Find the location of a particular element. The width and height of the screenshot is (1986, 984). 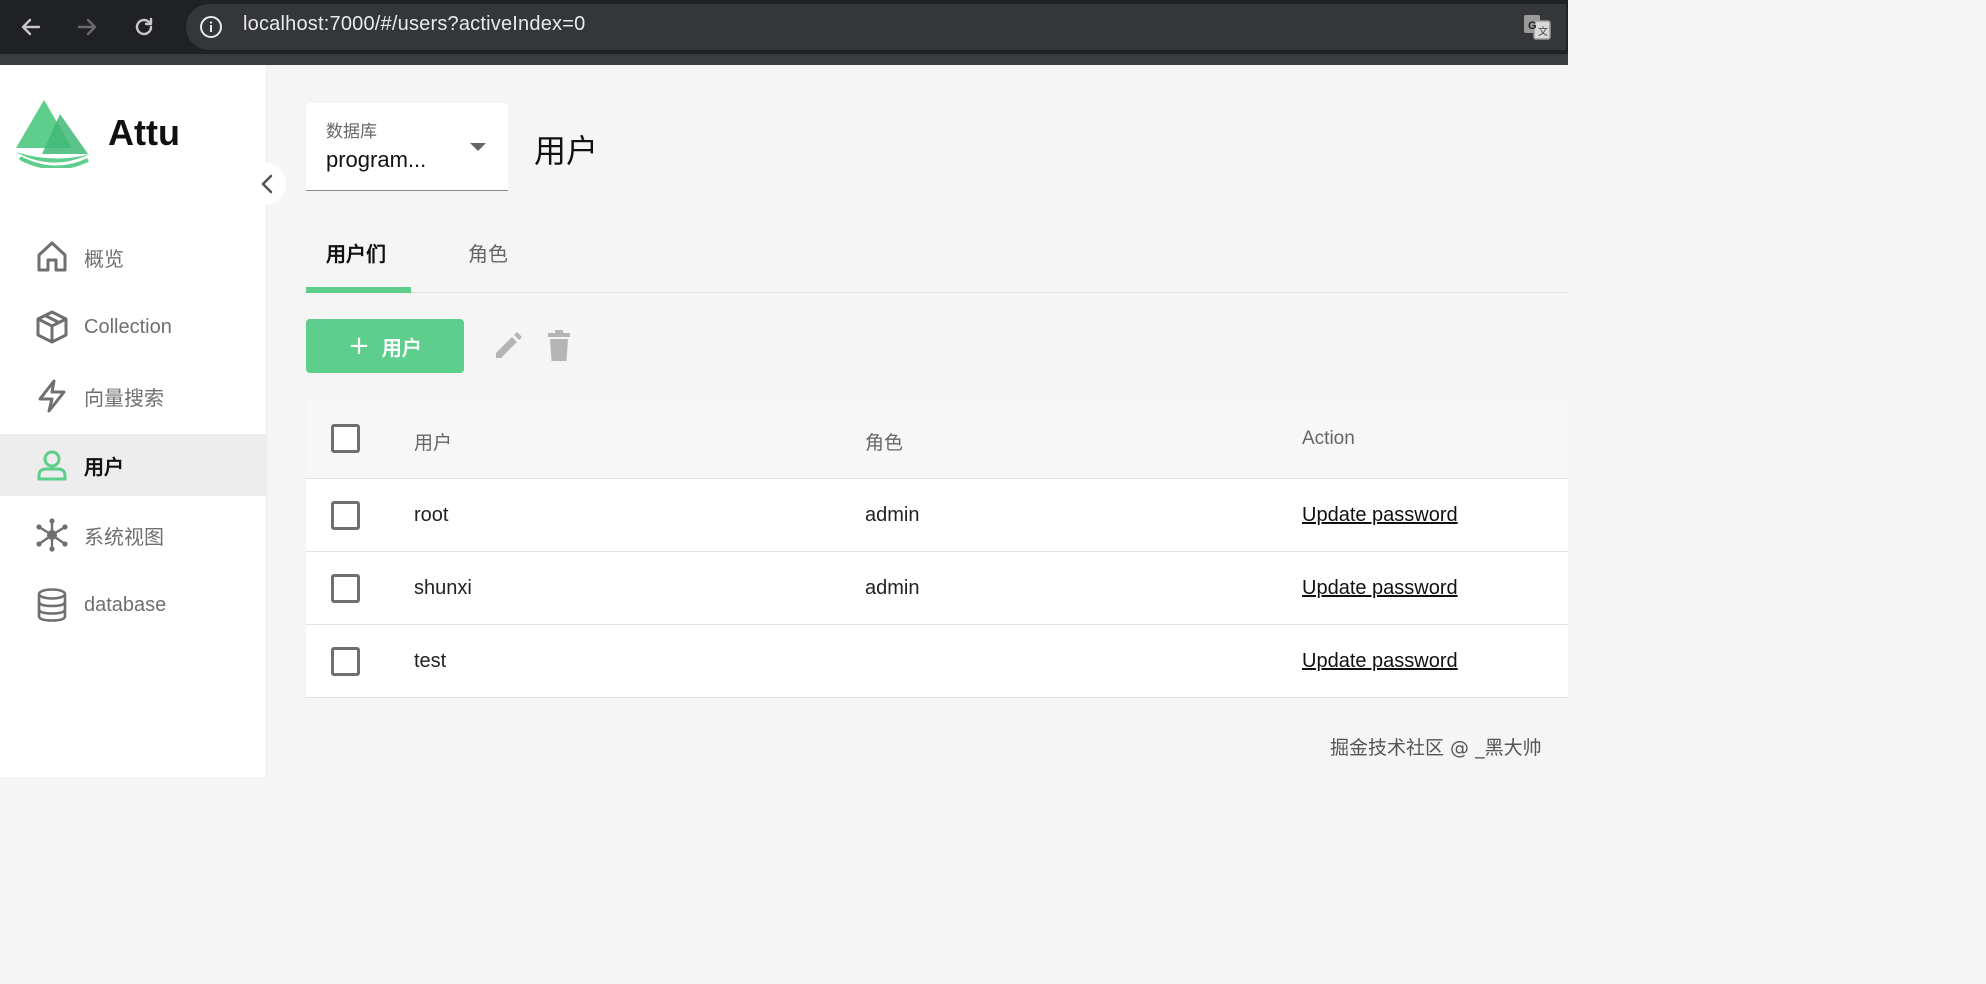

active-tab-indicator is located at coordinates (358, 290).